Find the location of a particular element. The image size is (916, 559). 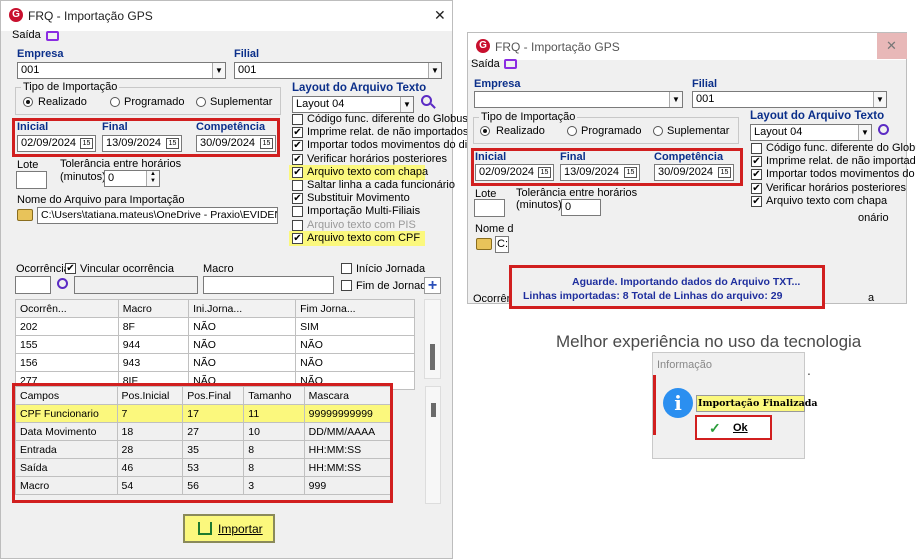

table-row: 202 8F NÃO SIM is located at coordinates (215, 326).